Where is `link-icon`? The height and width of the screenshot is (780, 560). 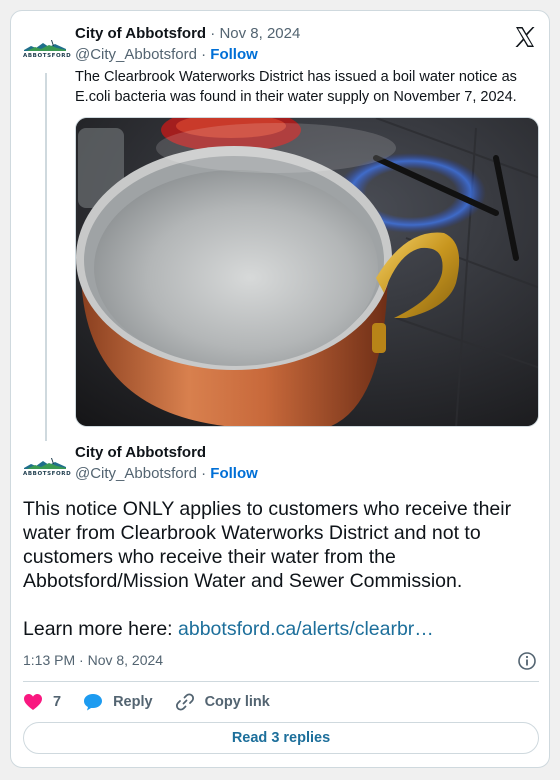 link-icon is located at coordinates (184, 702).